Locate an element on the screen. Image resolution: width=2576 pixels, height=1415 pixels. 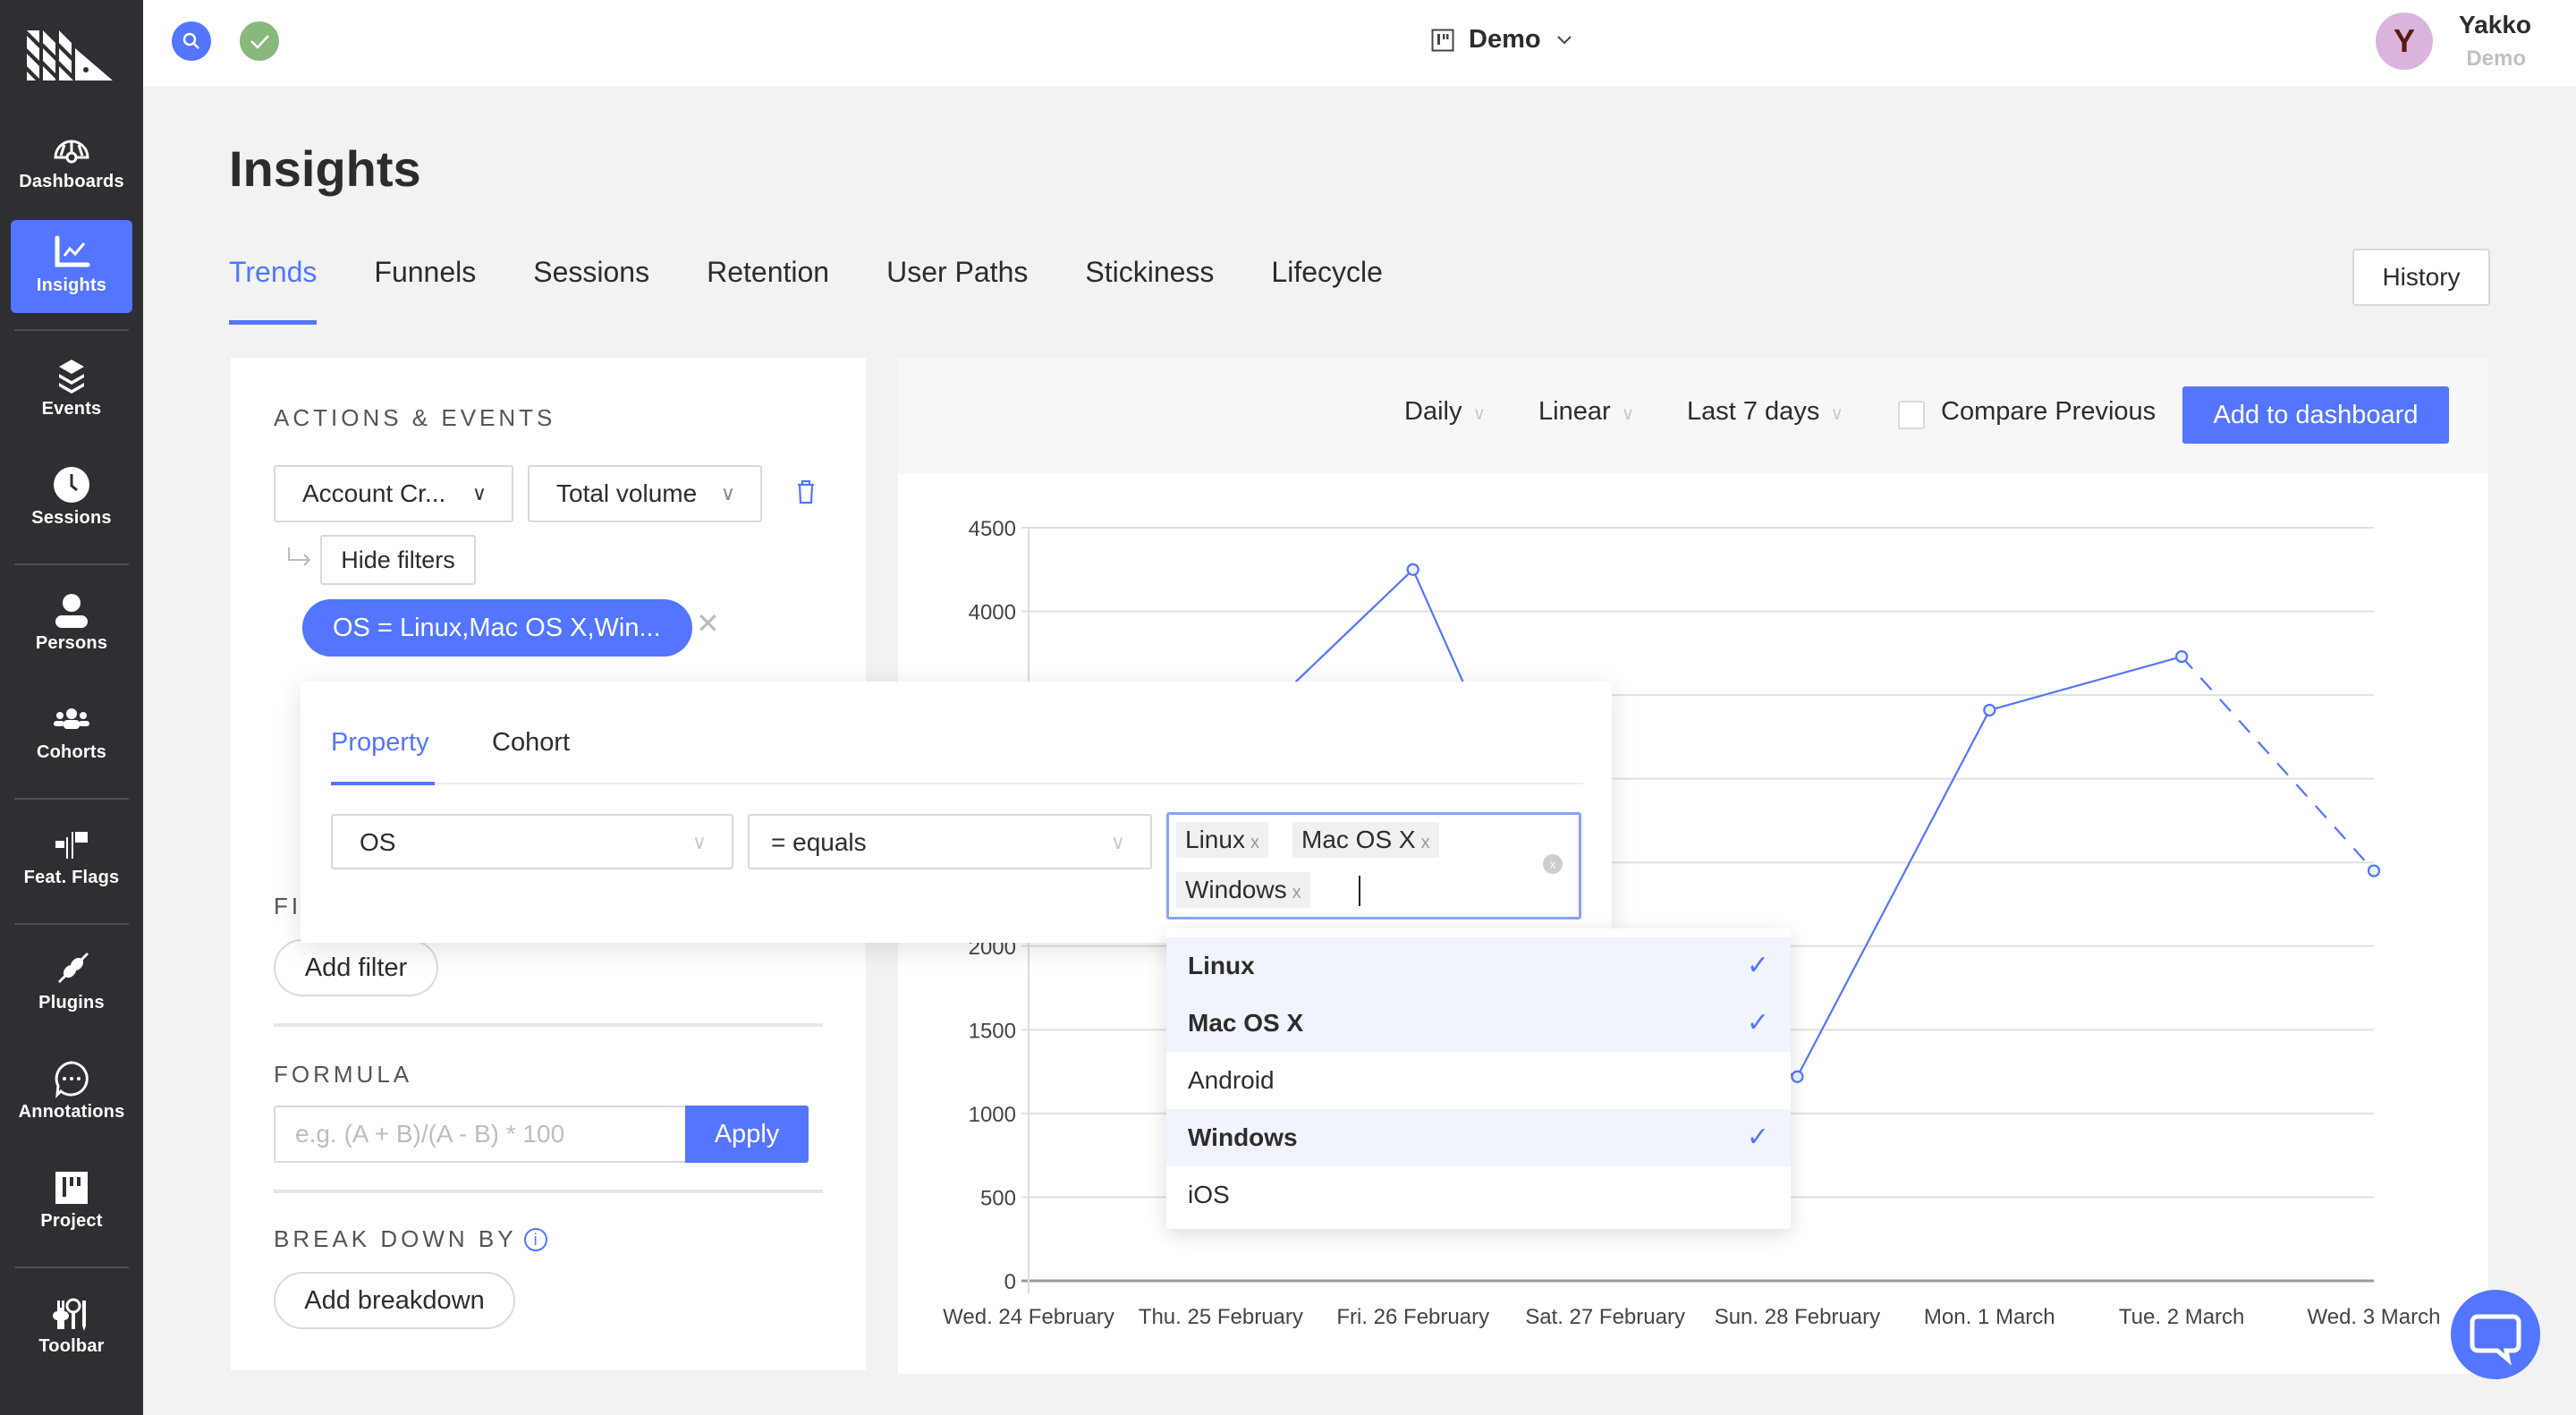
interval-select: Daily ∨ is located at coordinates (1445, 412).